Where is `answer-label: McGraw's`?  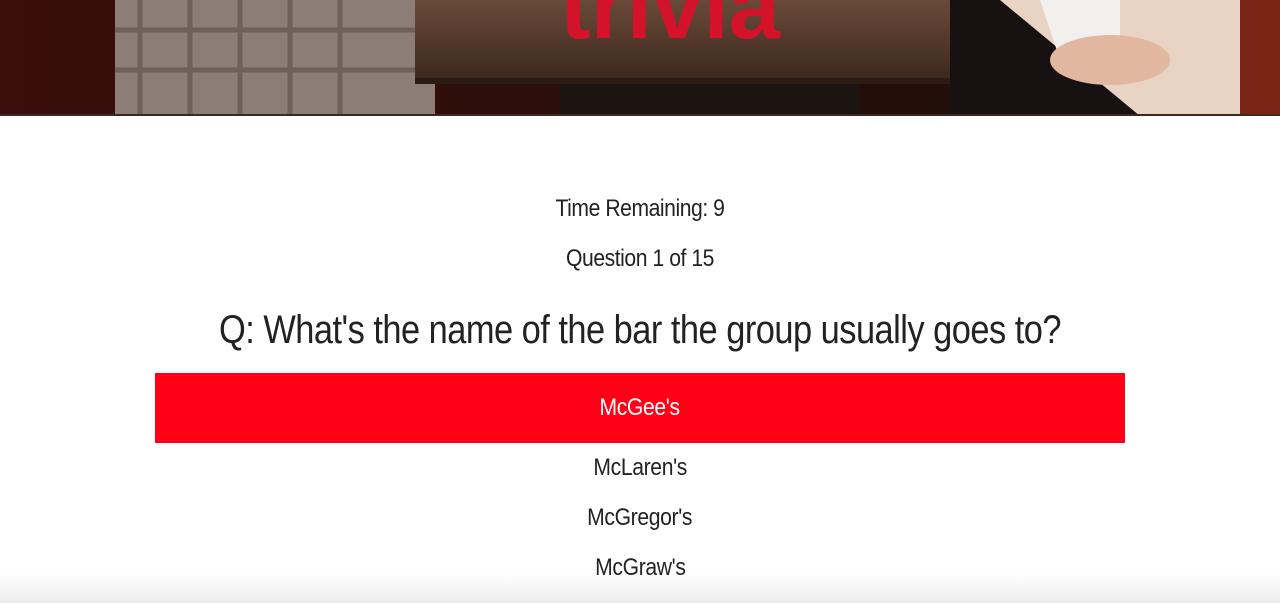 answer-label: McGraw's is located at coordinates (640, 567).